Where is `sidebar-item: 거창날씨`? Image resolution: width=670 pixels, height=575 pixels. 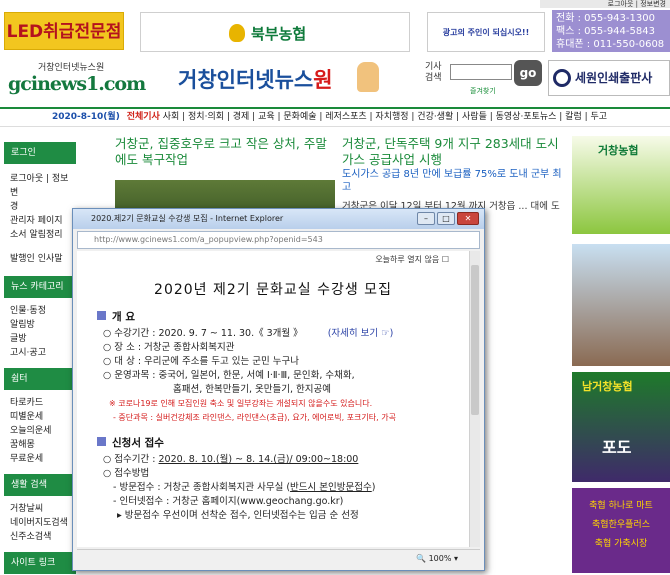 sidebar-item: 거창날씨 is located at coordinates (40, 509).